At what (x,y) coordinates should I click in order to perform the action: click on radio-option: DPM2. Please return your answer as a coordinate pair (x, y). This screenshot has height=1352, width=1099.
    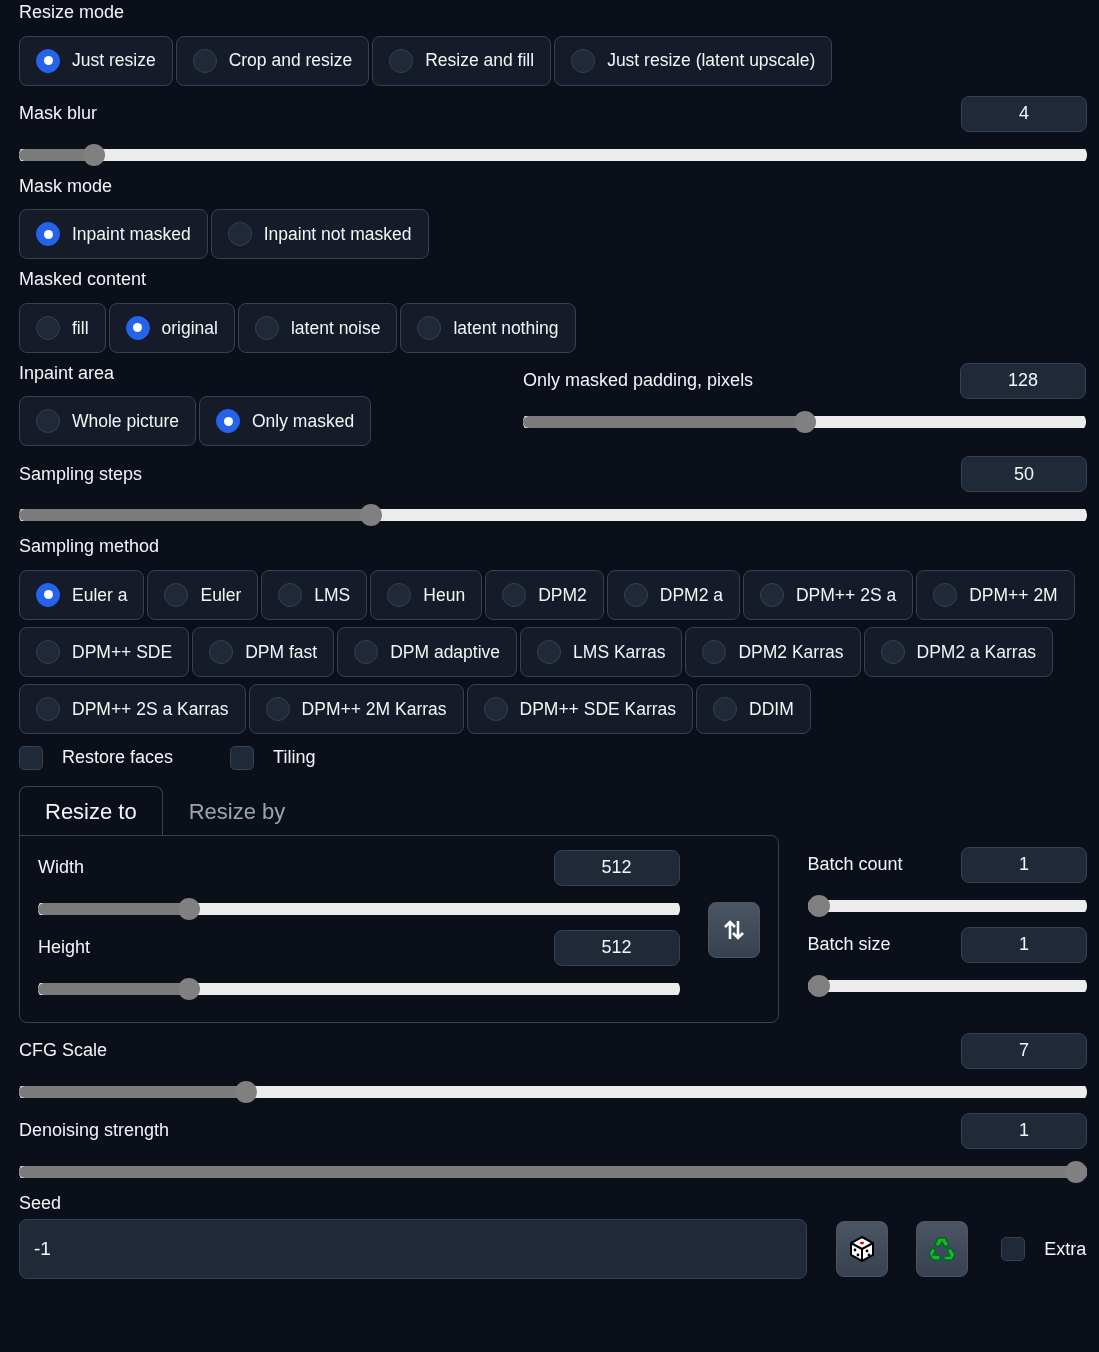
    Looking at the image, I should click on (544, 594).